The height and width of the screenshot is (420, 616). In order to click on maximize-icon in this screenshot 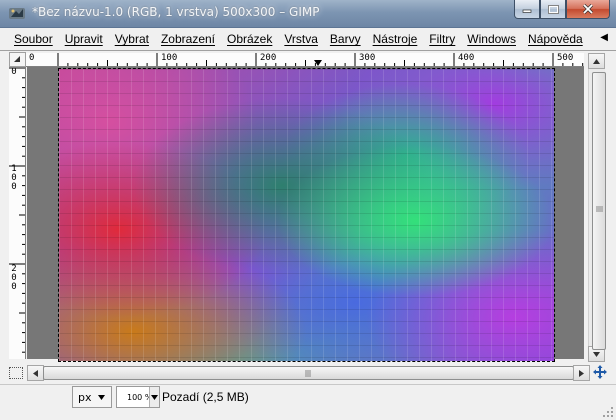, I will do `click(553, 9)`.